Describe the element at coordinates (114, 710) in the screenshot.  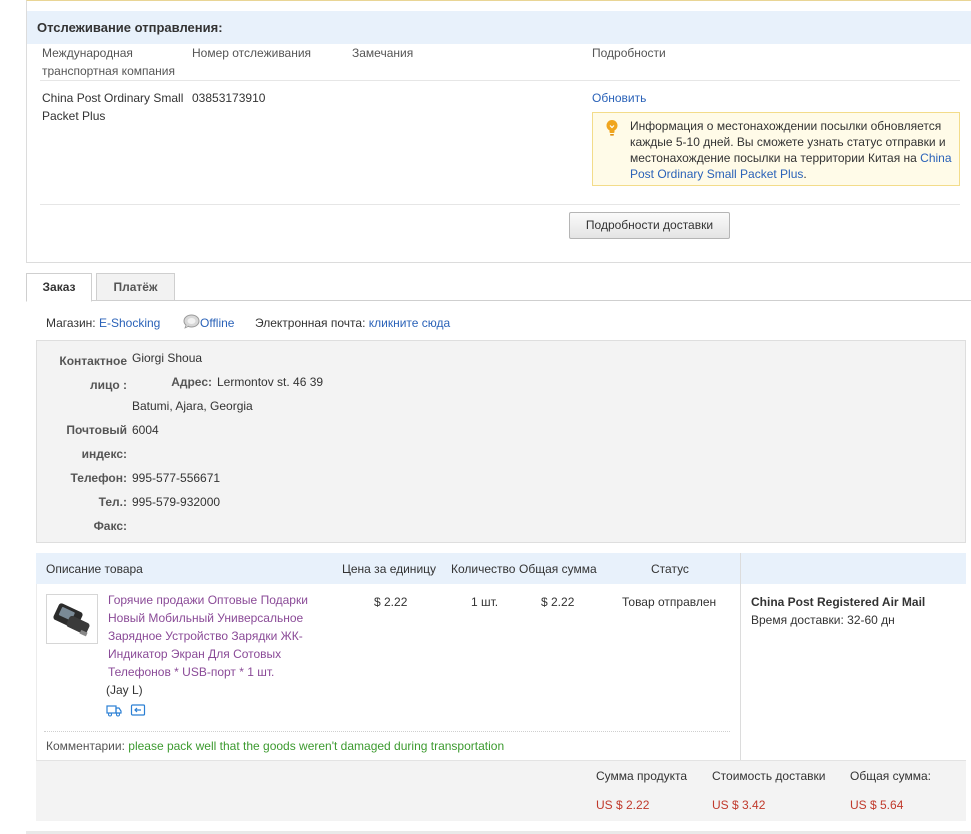
I see `shipping-truck-icon` at that location.